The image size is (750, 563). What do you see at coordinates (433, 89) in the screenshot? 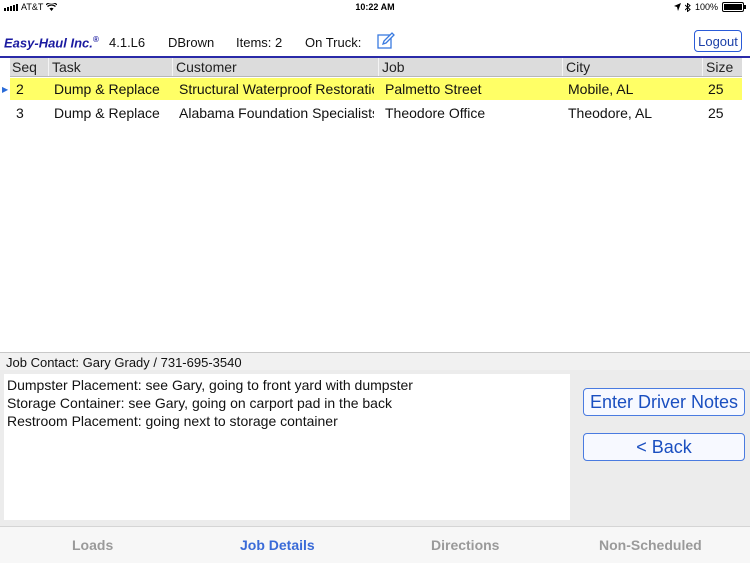
I see `cell-job: Palmetto Street` at bounding box center [433, 89].